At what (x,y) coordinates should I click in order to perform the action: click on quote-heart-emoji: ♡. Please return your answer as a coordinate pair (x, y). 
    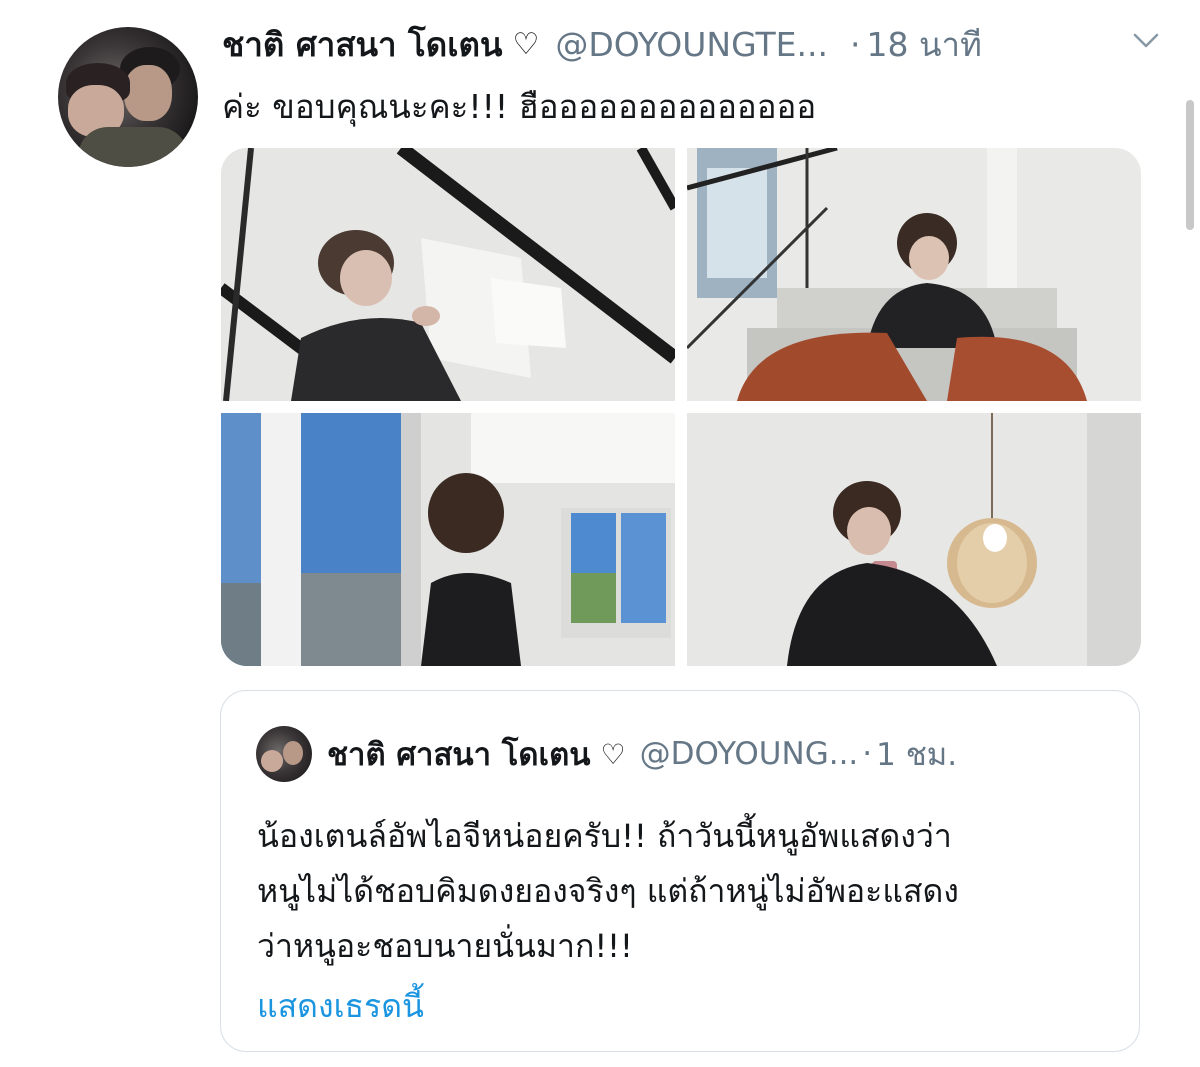
    Looking at the image, I should click on (613, 754).